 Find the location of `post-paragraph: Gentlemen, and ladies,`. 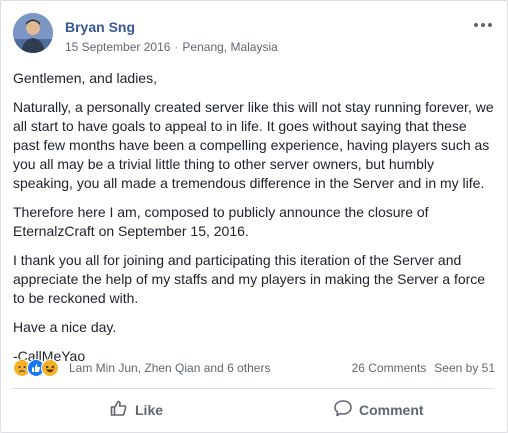

post-paragraph: Gentlemen, and ladies, is located at coordinates (85, 78).